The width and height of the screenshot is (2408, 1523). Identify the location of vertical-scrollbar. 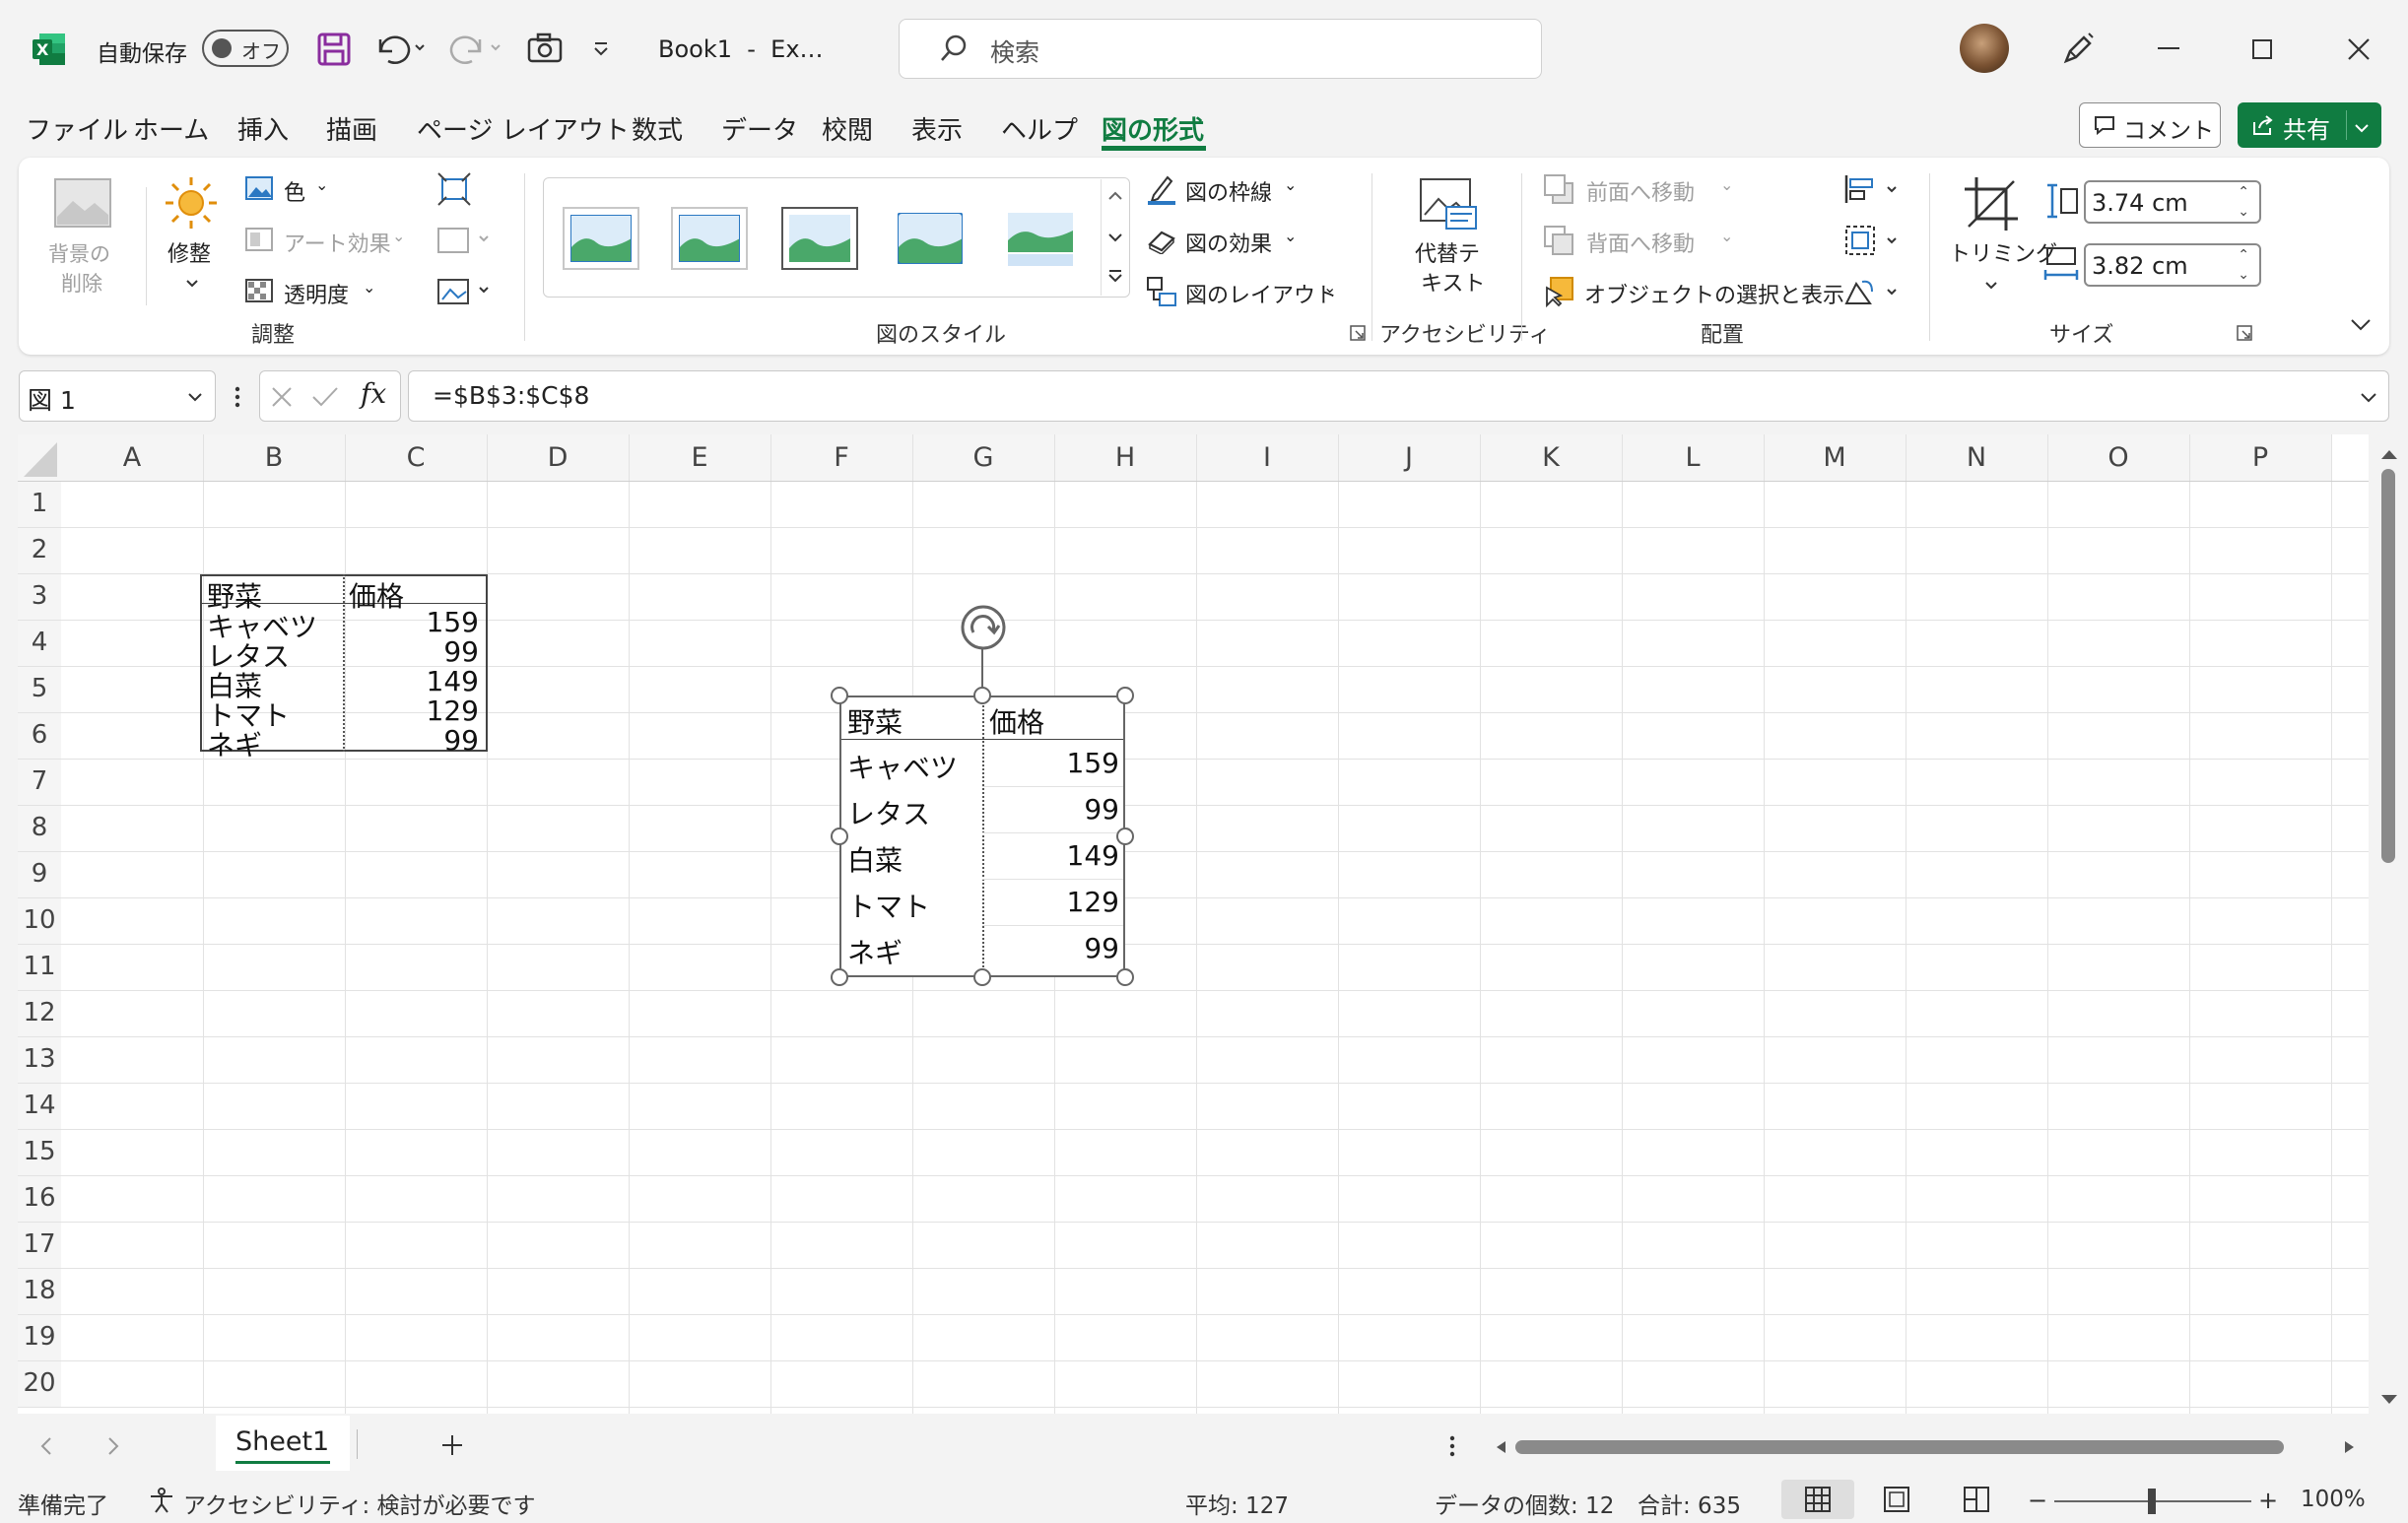
(2389, 924).